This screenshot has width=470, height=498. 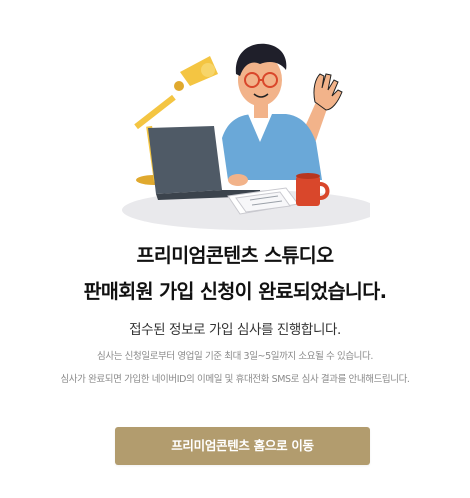 What do you see at coordinates (235, 255) in the screenshot?
I see `completion-title-line1: 프리미엄콘텐츠 스튜디오` at bounding box center [235, 255].